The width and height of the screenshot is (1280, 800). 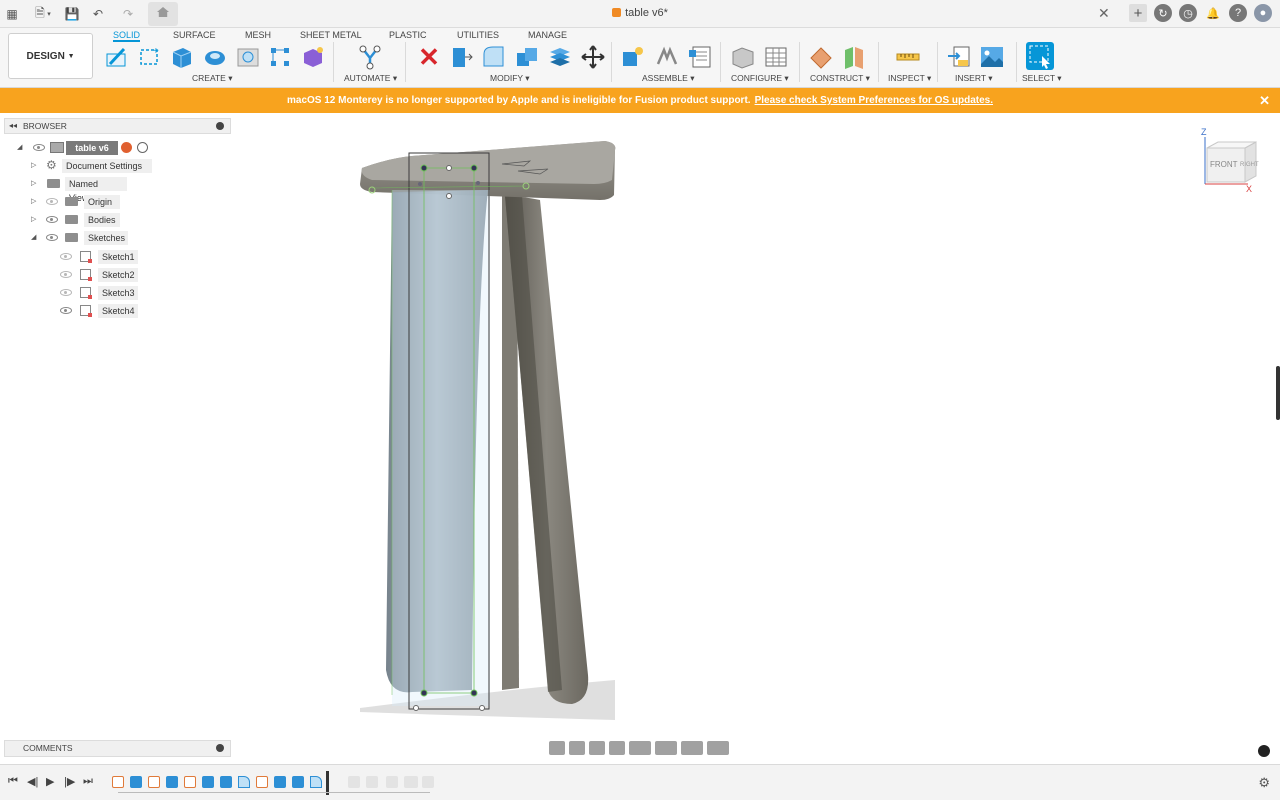 I want to click on viewcube-right-label: RIGHT, so click(x=1249, y=165).